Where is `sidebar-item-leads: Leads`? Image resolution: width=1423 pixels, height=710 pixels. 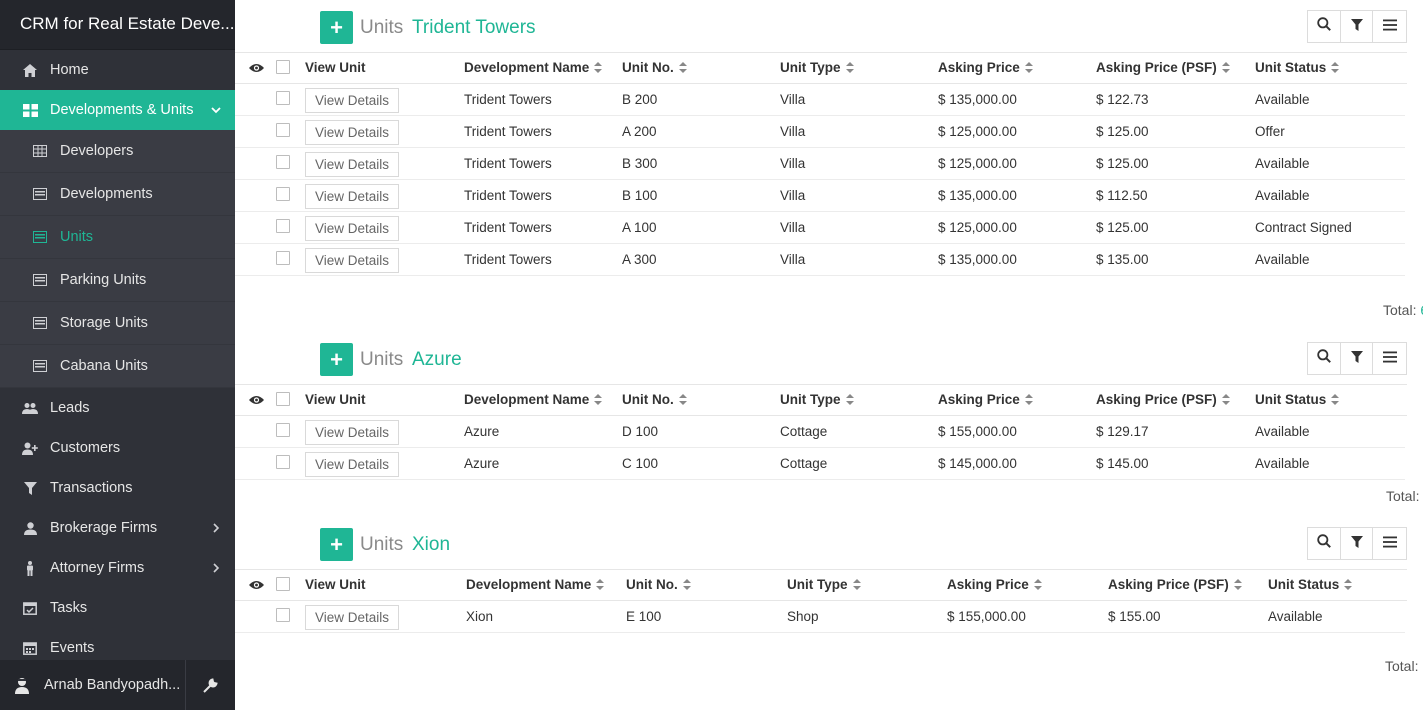 sidebar-item-leads: Leads is located at coordinates (117, 408).